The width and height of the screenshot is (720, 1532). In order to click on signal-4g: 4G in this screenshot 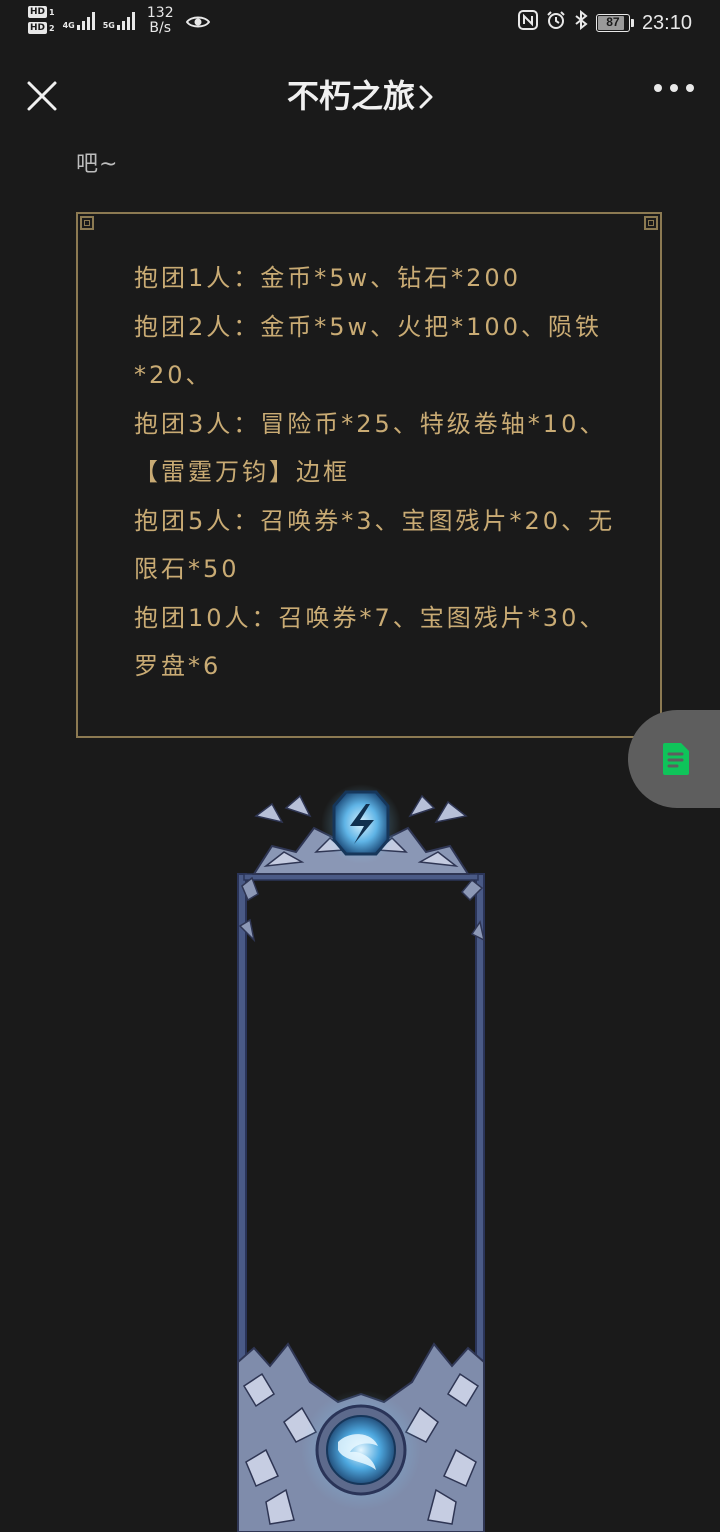, I will do `click(79, 21)`.